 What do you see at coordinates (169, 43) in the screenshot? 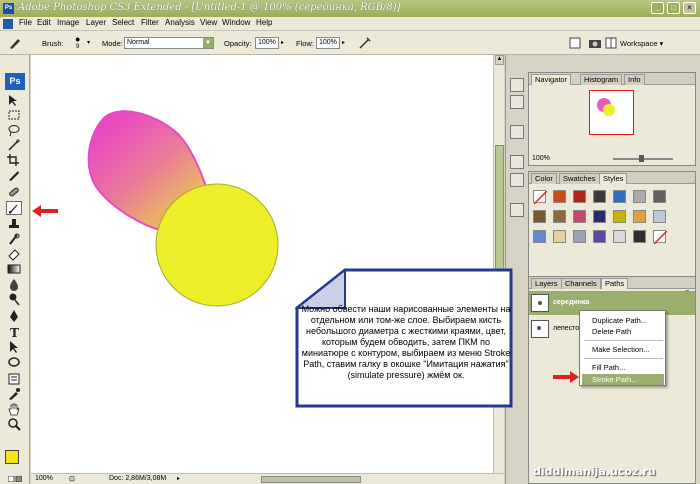
I see `mode-select: Normal ▼` at bounding box center [169, 43].